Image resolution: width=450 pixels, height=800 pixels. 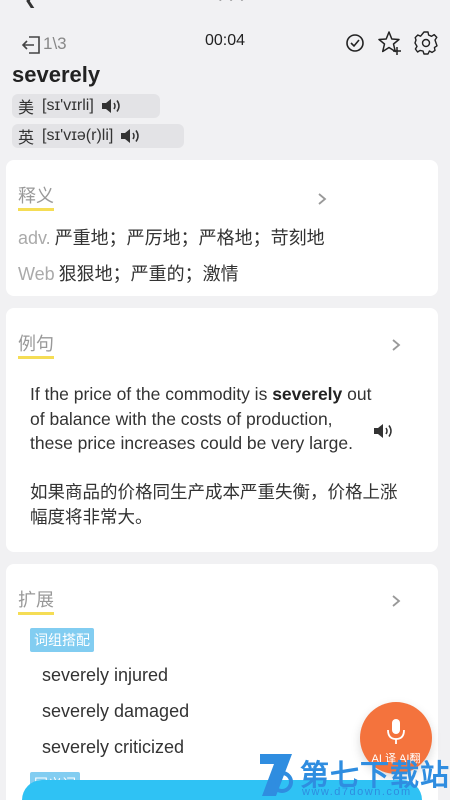 What do you see at coordinates (276, 775) in the screenshot?
I see `watermark-logo-icon` at bounding box center [276, 775].